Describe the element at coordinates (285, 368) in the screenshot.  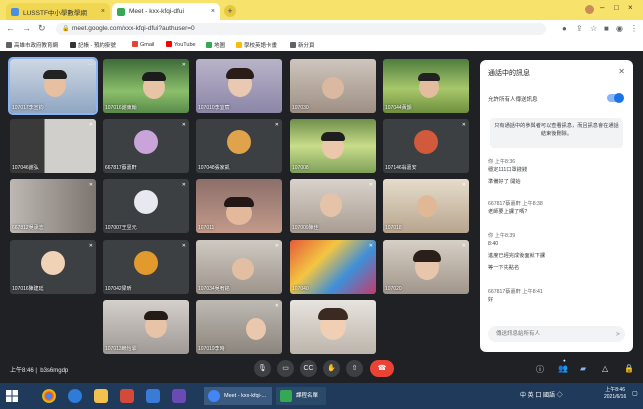
I see `camera-button: ▭` at that location.